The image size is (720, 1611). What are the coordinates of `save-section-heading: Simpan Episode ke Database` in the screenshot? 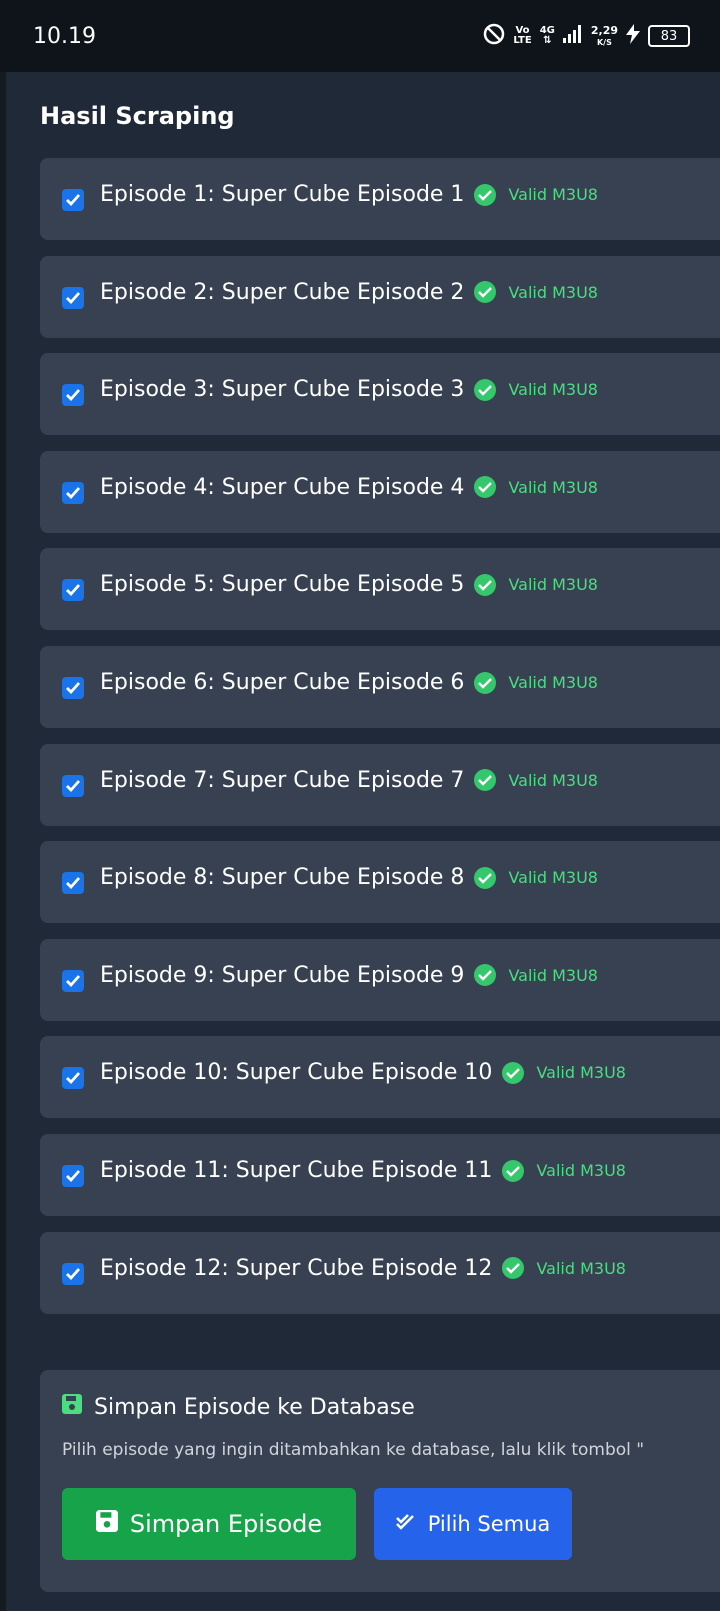 It's located at (238, 1407).